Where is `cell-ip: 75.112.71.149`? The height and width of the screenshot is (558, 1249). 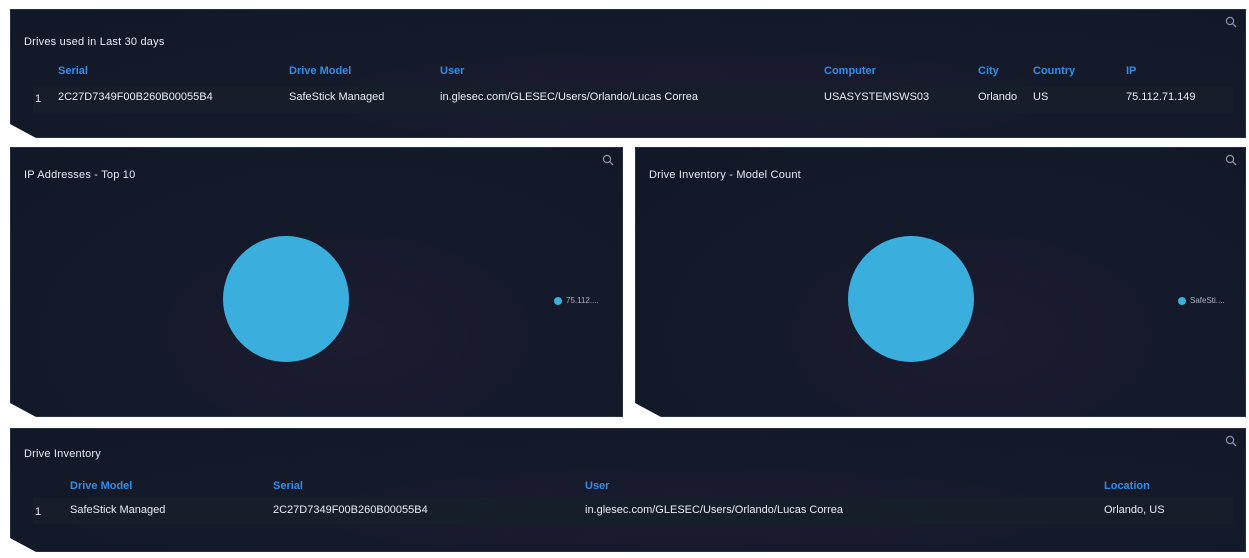 cell-ip: 75.112.71.149 is located at coordinates (1161, 97).